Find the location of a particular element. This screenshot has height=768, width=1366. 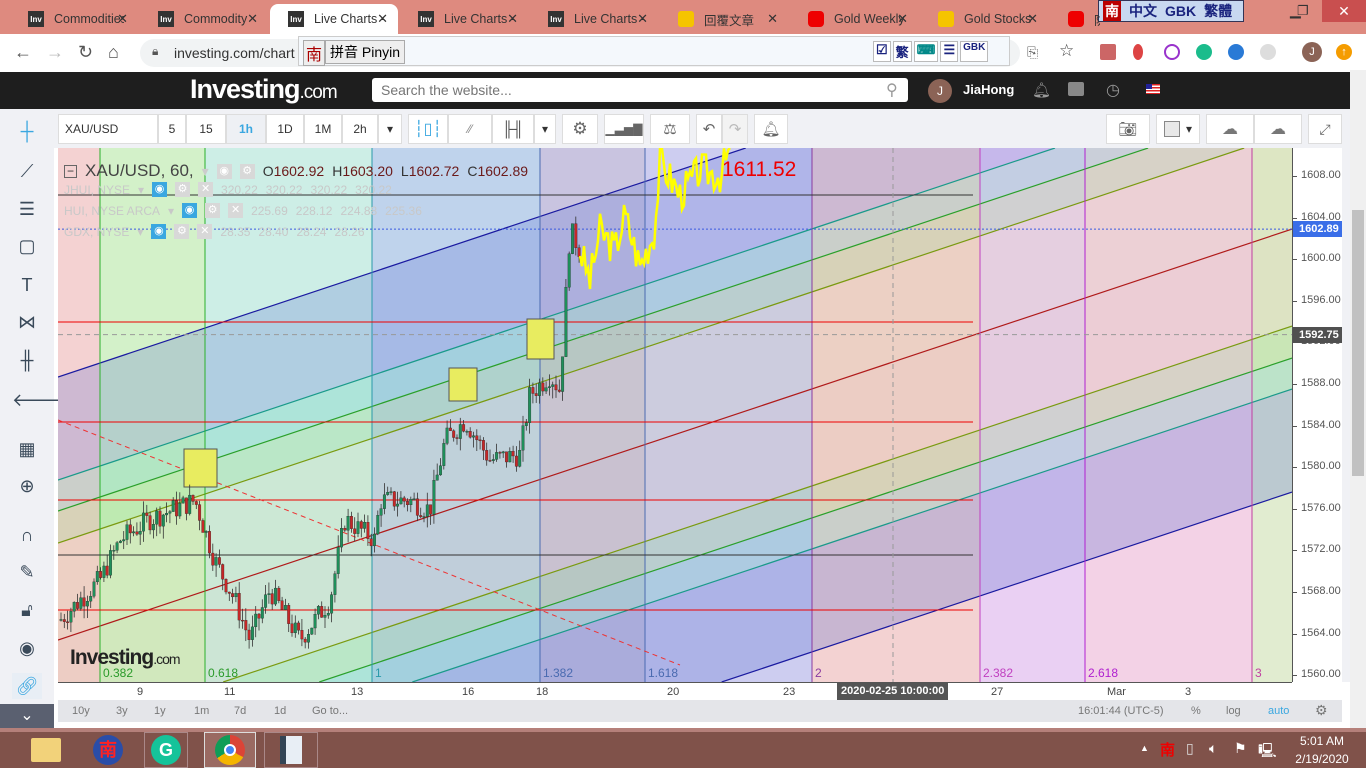

tray-ime-icon: 南 is located at coordinates (1167, 749).